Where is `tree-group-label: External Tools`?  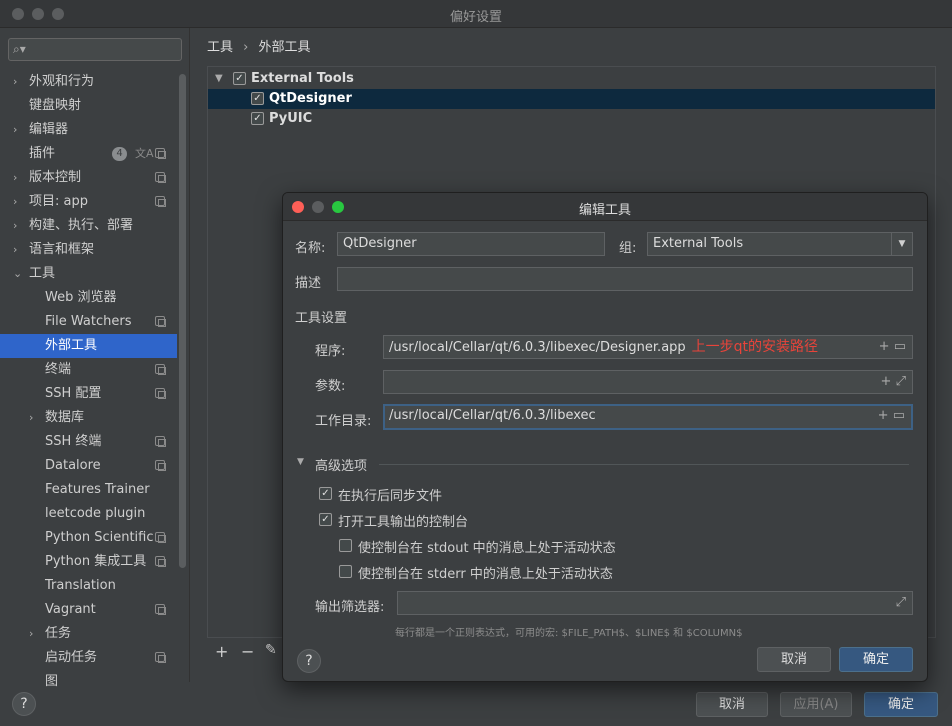
tree-group-label: External Tools is located at coordinates (302, 78).